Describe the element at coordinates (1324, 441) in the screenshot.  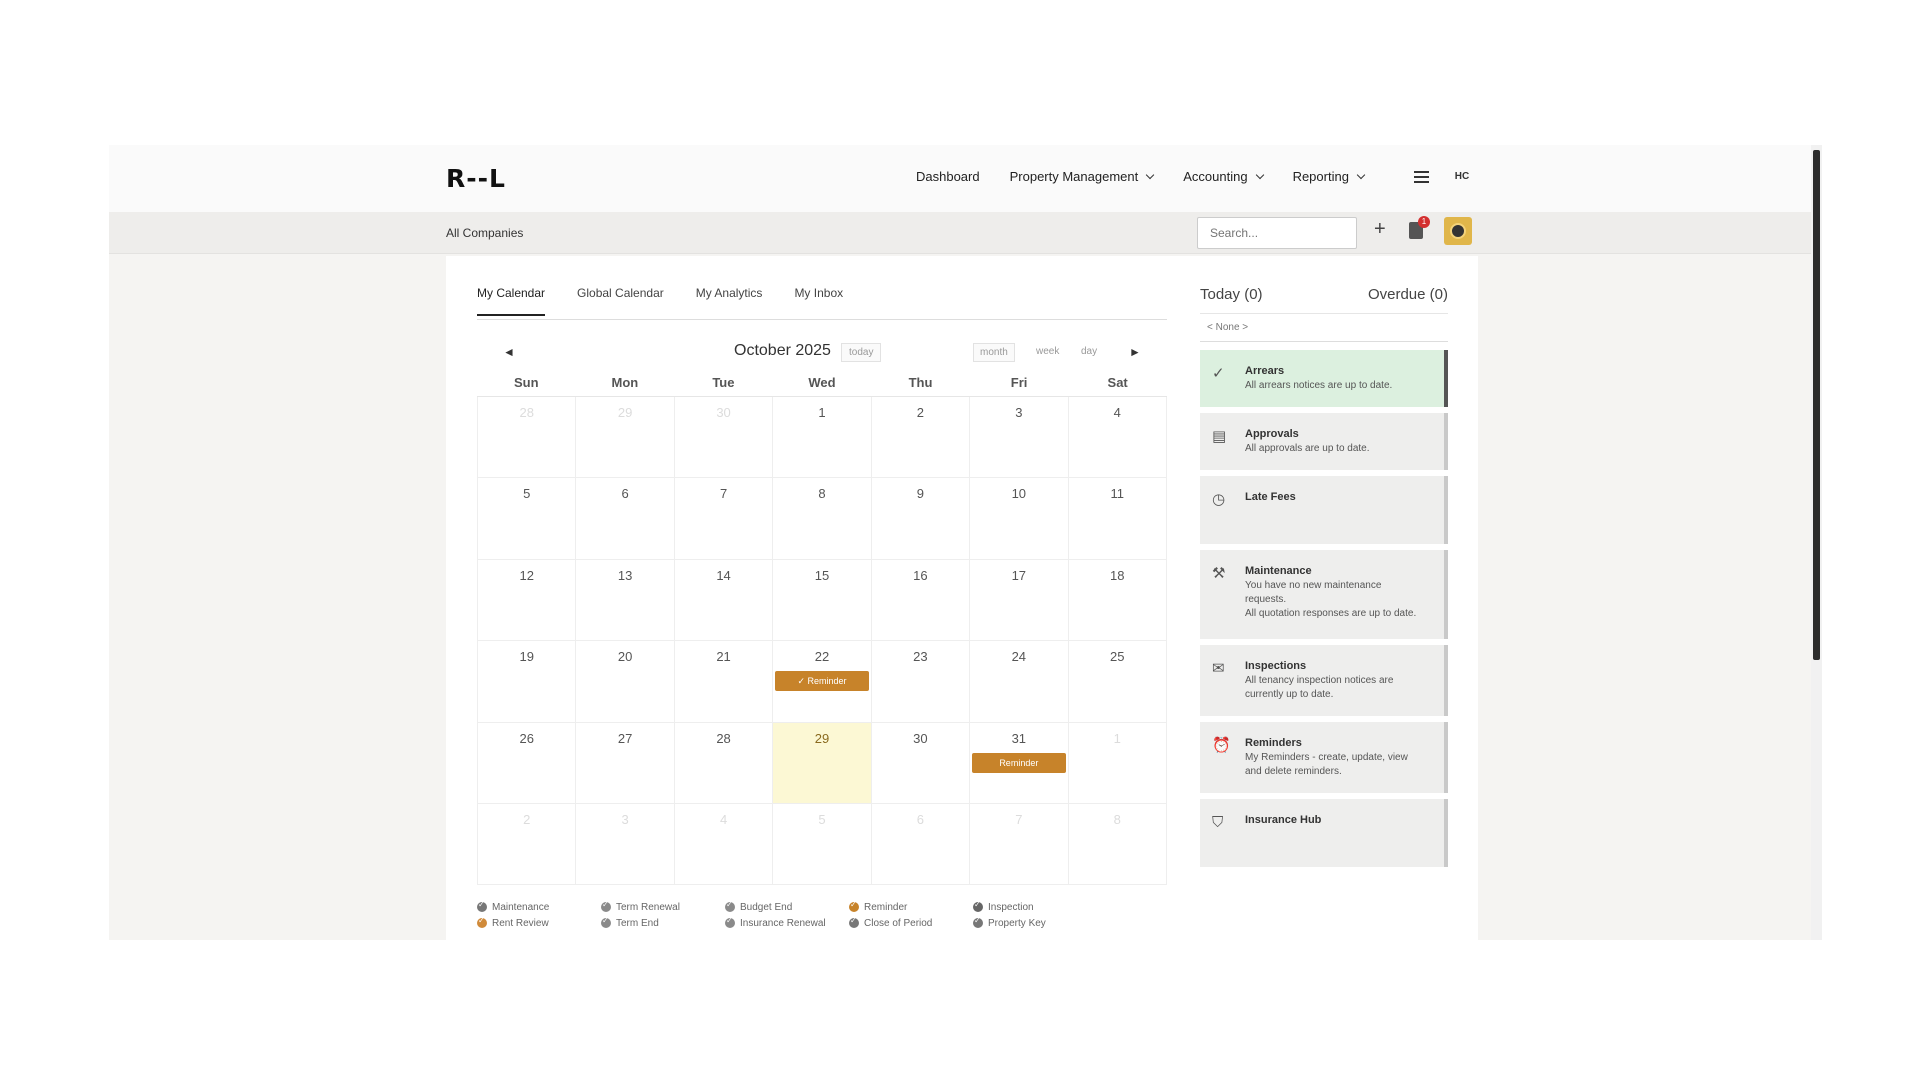
I see `summary-card-approvals: ▤ Approvals All approvals are up to date.` at that location.